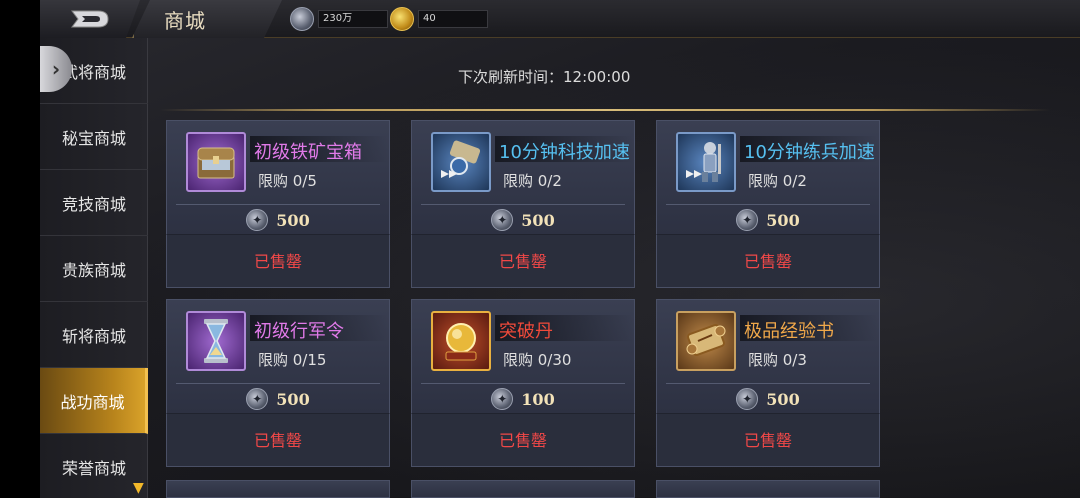 The width and height of the screenshot is (1080, 498). I want to click on sidebar-item-treasure-shop: 秘宝商城, so click(94, 137).